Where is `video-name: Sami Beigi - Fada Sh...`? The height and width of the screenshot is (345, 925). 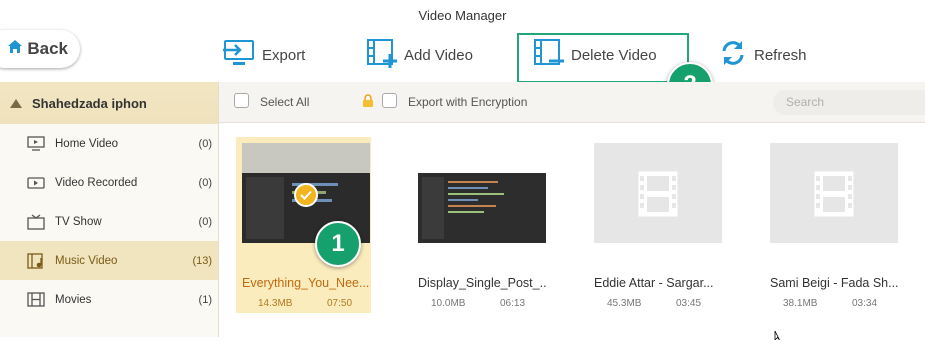
video-name: Sami Beigi - Fada Sh... is located at coordinates (834, 283).